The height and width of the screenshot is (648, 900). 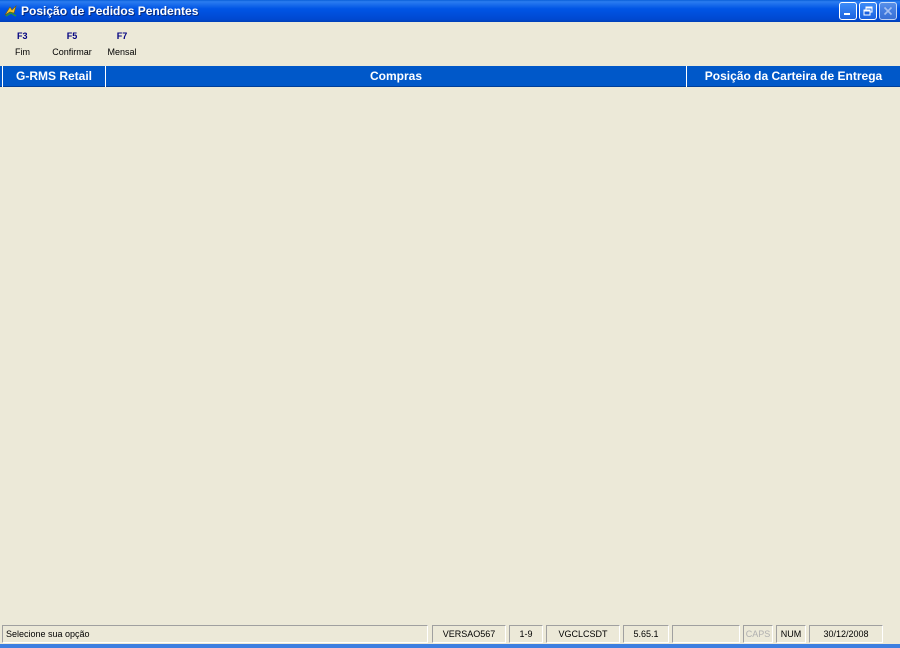 I want to click on minimize-button, so click(x=848, y=11).